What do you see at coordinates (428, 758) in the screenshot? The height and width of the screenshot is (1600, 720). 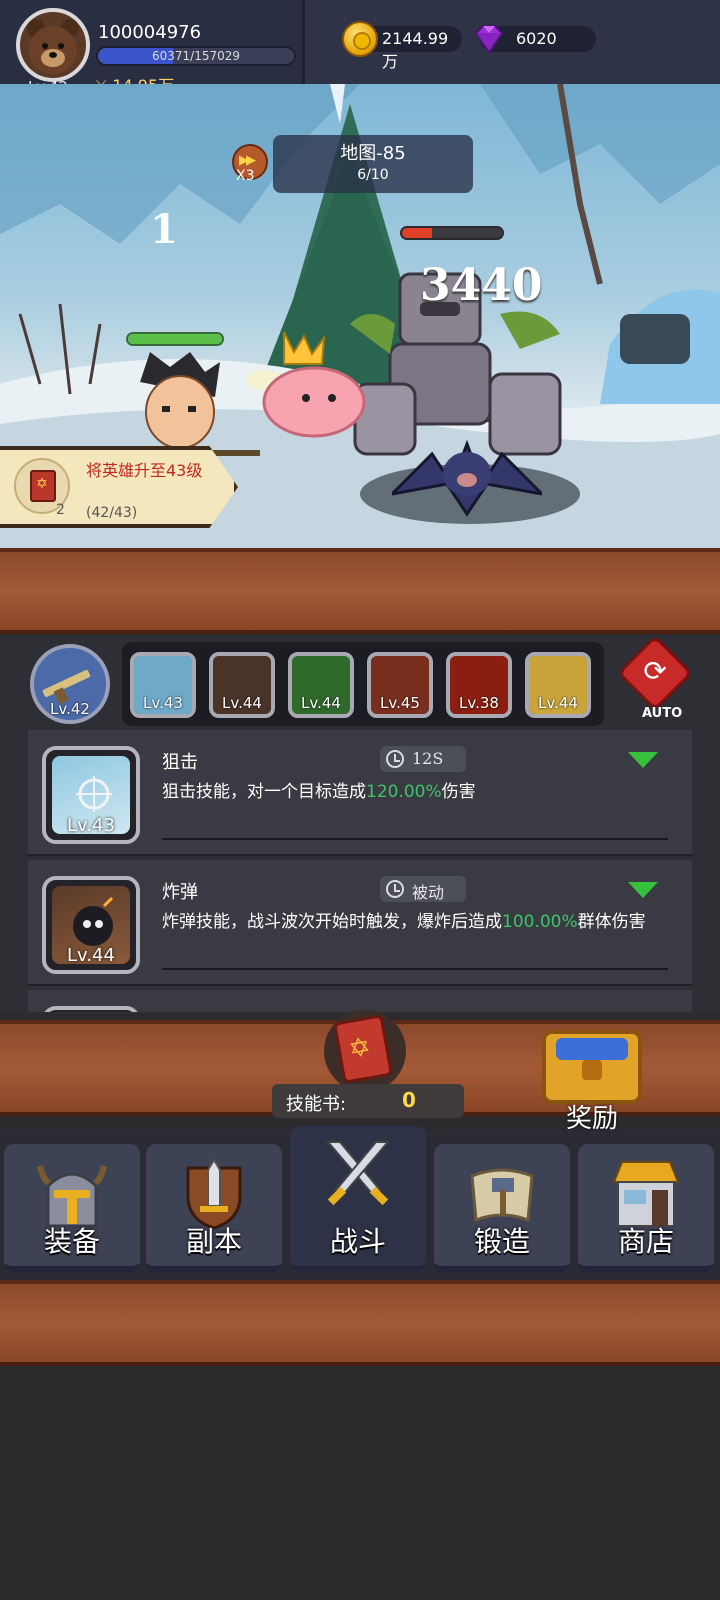 I see `cooldown-text: 12S` at bounding box center [428, 758].